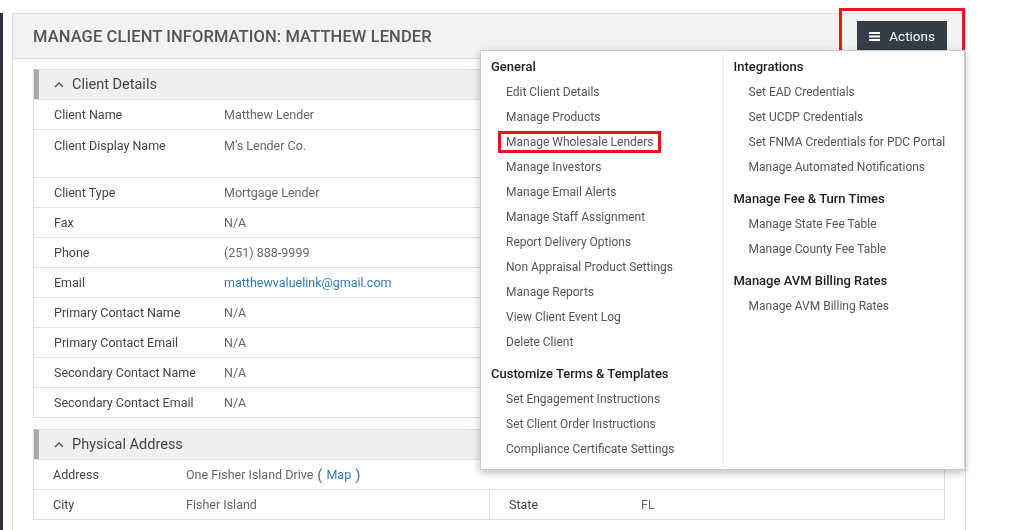 Image resolution: width=1024 pixels, height=530 pixels. What do you see at coordinates (648, 504) in the screenshot?
I see `field-value: FL` at bounding box center [648, 504].